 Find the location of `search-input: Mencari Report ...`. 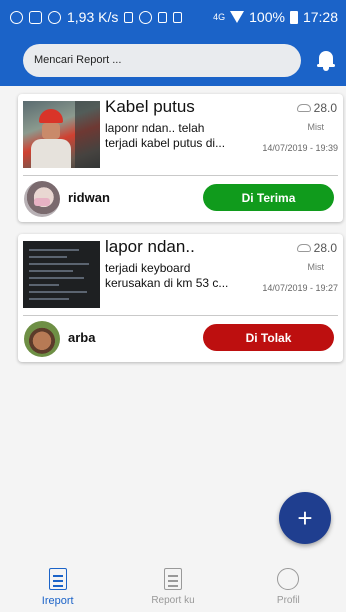

search-input: Mencari Report ... is located at coordinates (162, 60).